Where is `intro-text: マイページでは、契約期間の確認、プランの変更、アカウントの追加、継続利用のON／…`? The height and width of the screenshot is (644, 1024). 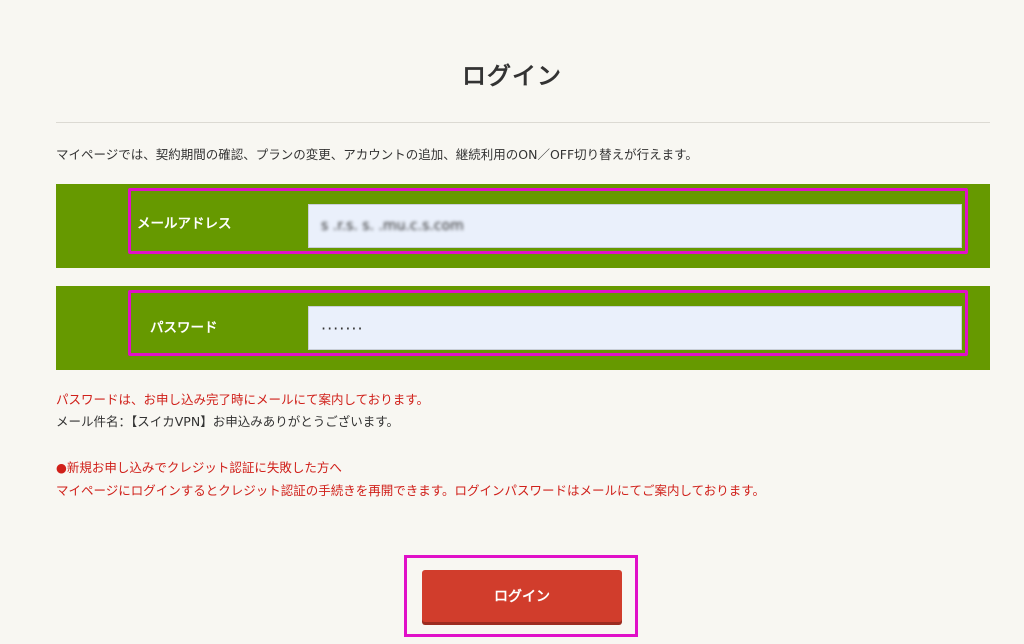 intro-text: マイページでは、契約期間の確認、プランの変更、アカウントの追加、継続利用のON／… is located at coordinates (377, 154).